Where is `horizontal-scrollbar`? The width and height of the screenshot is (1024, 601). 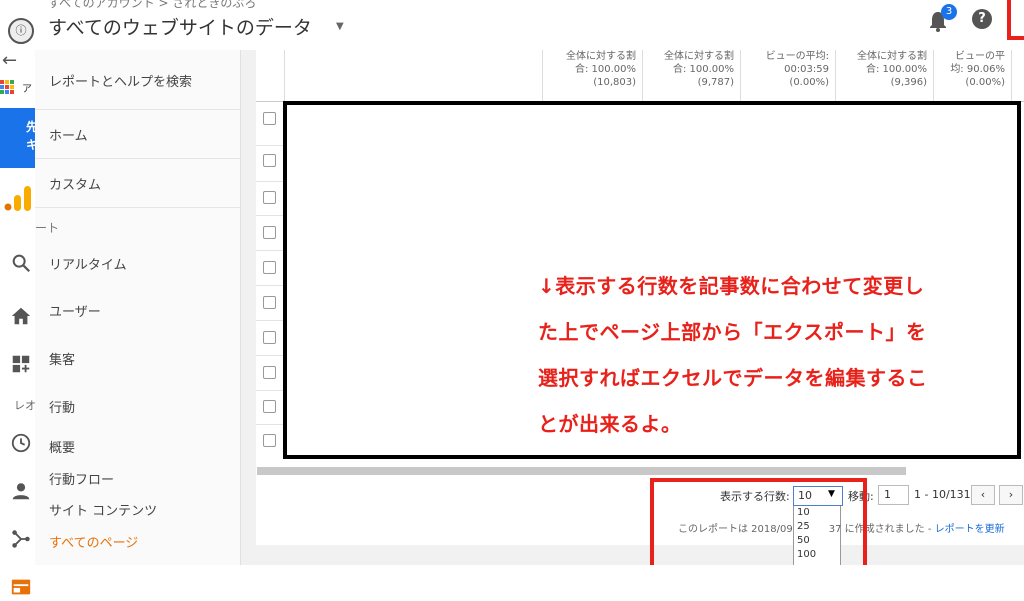 horizontal-scrollbar is located at coordinates (581, 471).